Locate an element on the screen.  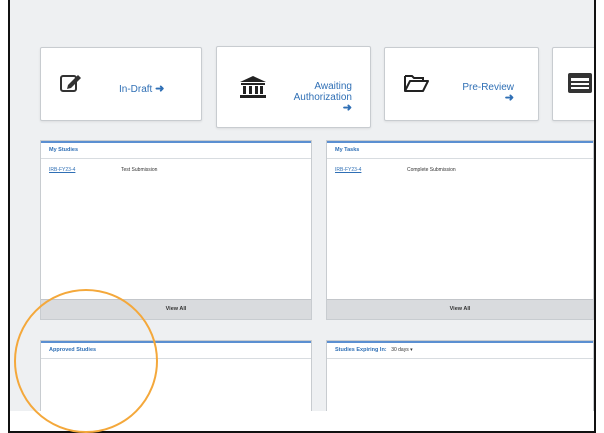
panel-title: Studies Expiring In: 30 days ▾ is located at coordinates (460, 350).